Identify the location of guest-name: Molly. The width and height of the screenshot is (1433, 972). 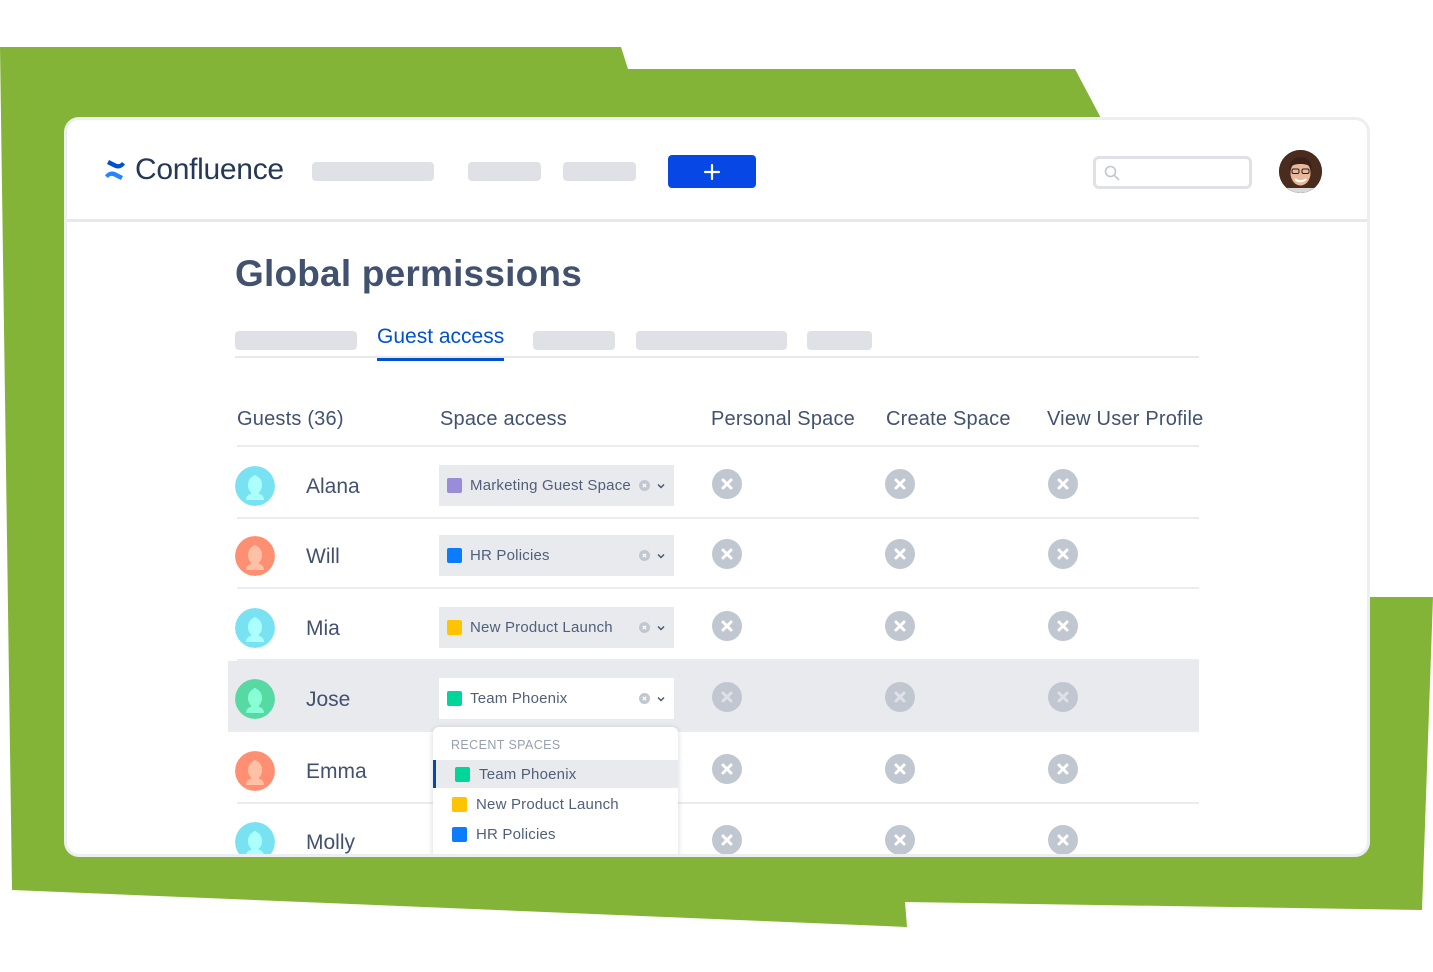
(331, 842).